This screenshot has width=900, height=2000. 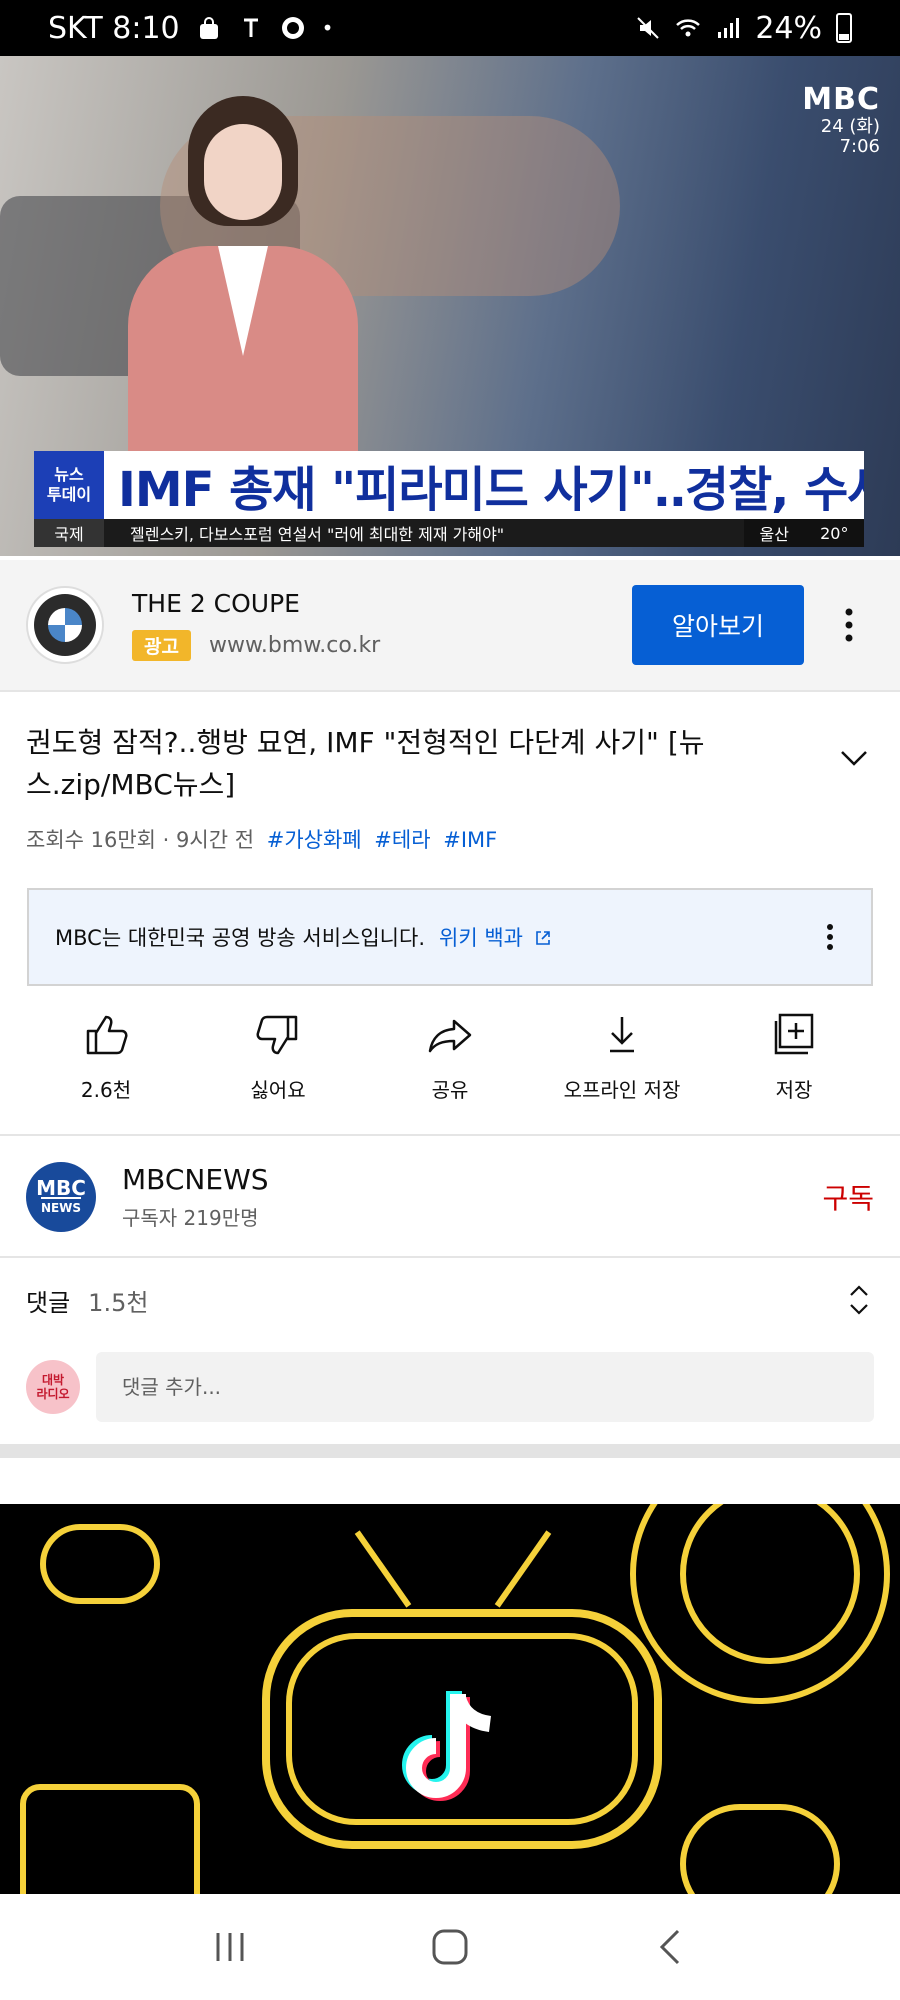 I want to click on section-separator, so click(x=450, y=1451).